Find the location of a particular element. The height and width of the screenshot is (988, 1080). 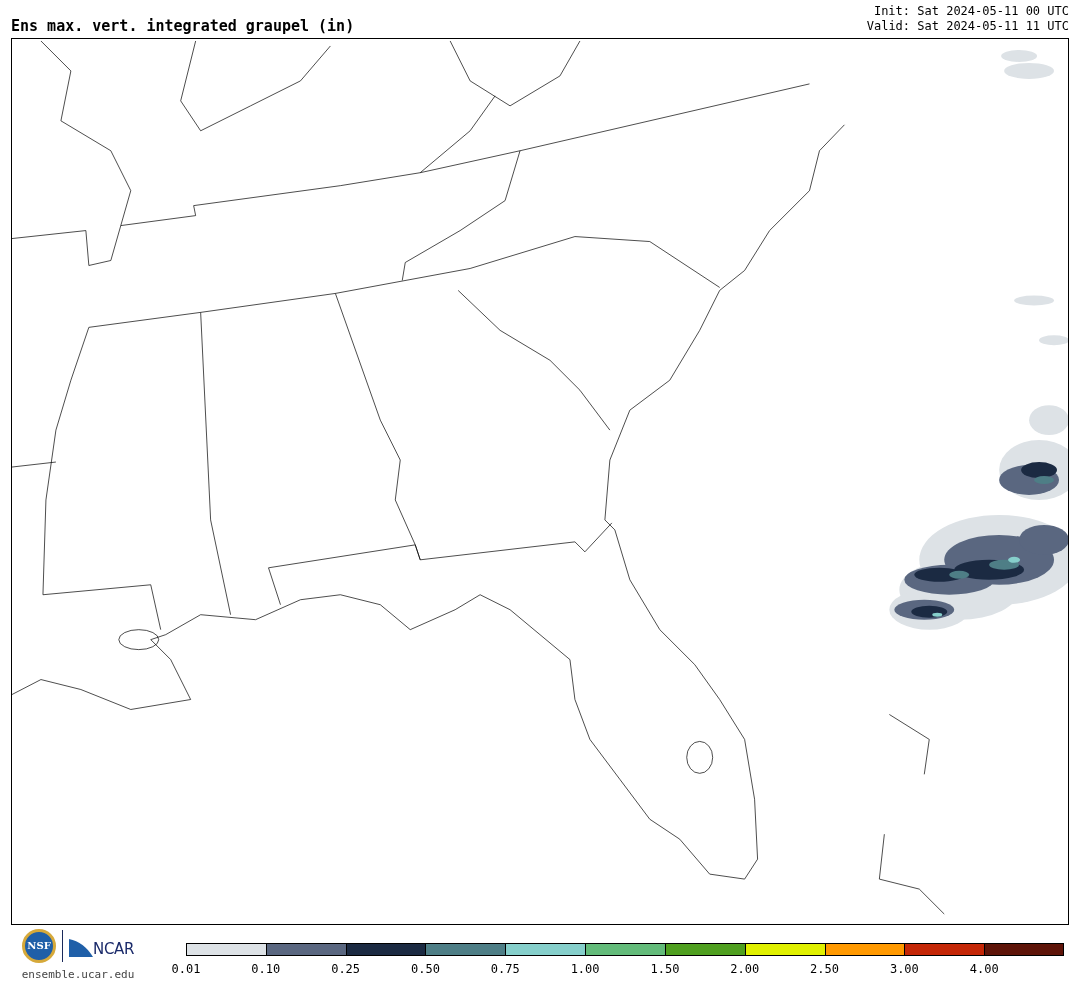

init-time: Init: Sat 2024-05-11 00 UTC is located at coordinates (971, 11).